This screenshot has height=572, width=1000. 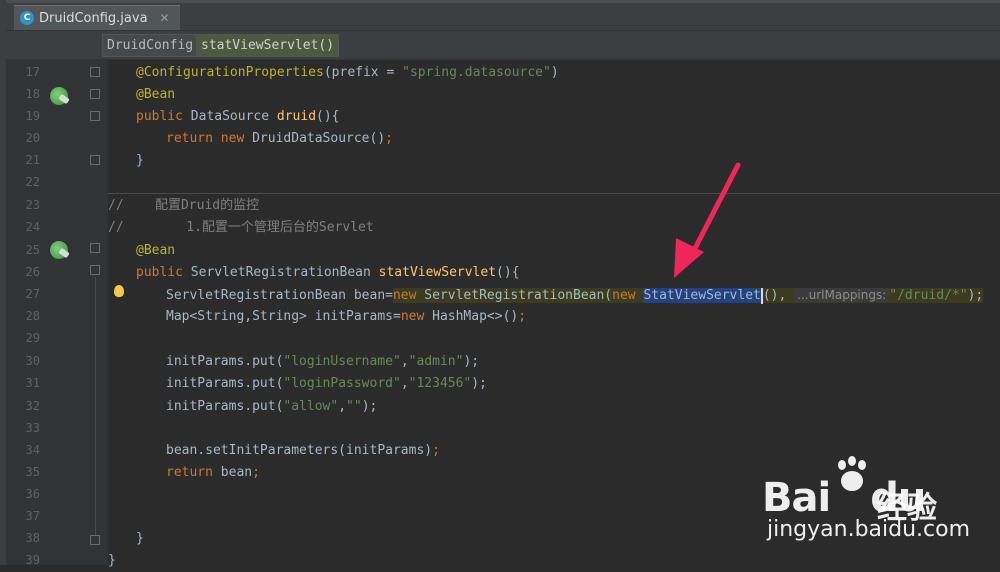 What do you see at coordinates (869, 529) in the screenshot?
I see `watermark-url: jingyan.baidu.com` at bounding box center [869, 529].